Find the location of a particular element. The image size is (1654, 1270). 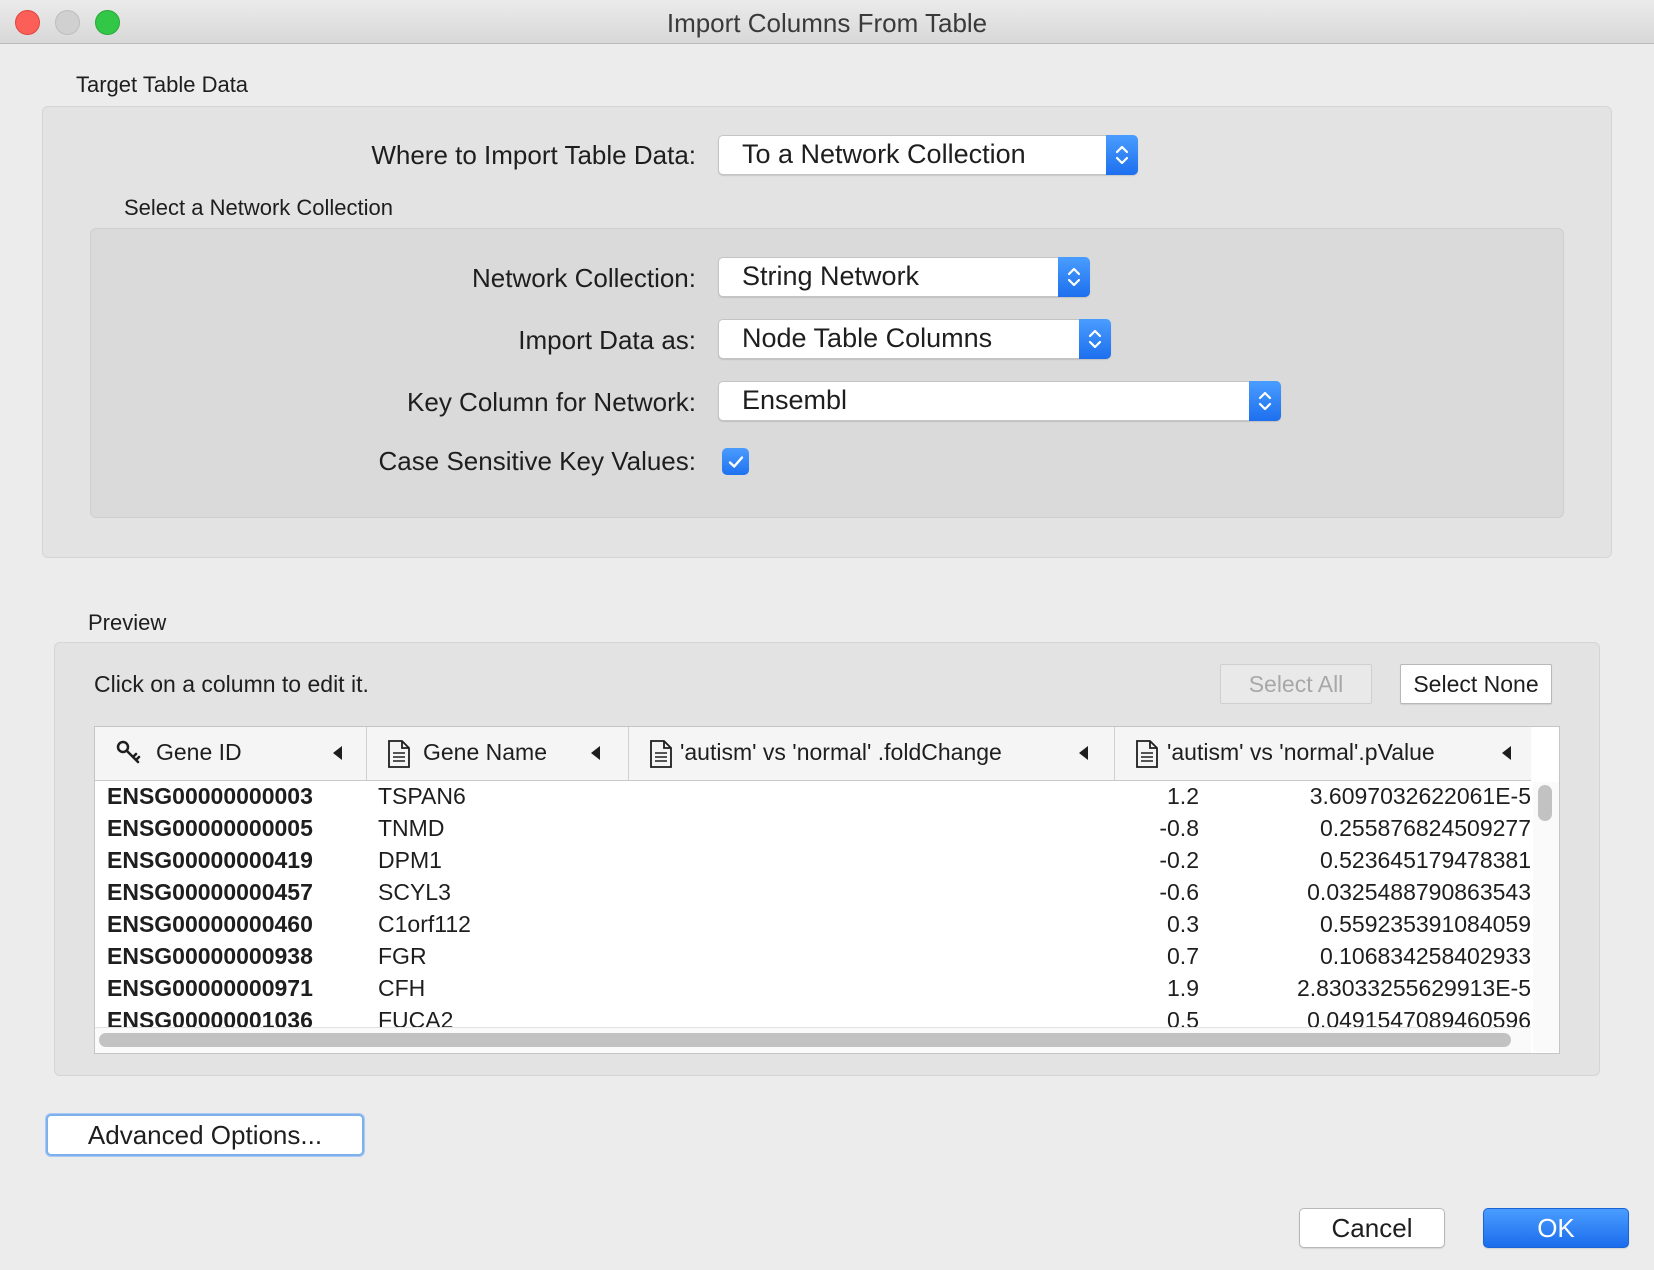

column-header-label: 'autism' vs 'normal' .foldChange is located at coordinates (841, 752).